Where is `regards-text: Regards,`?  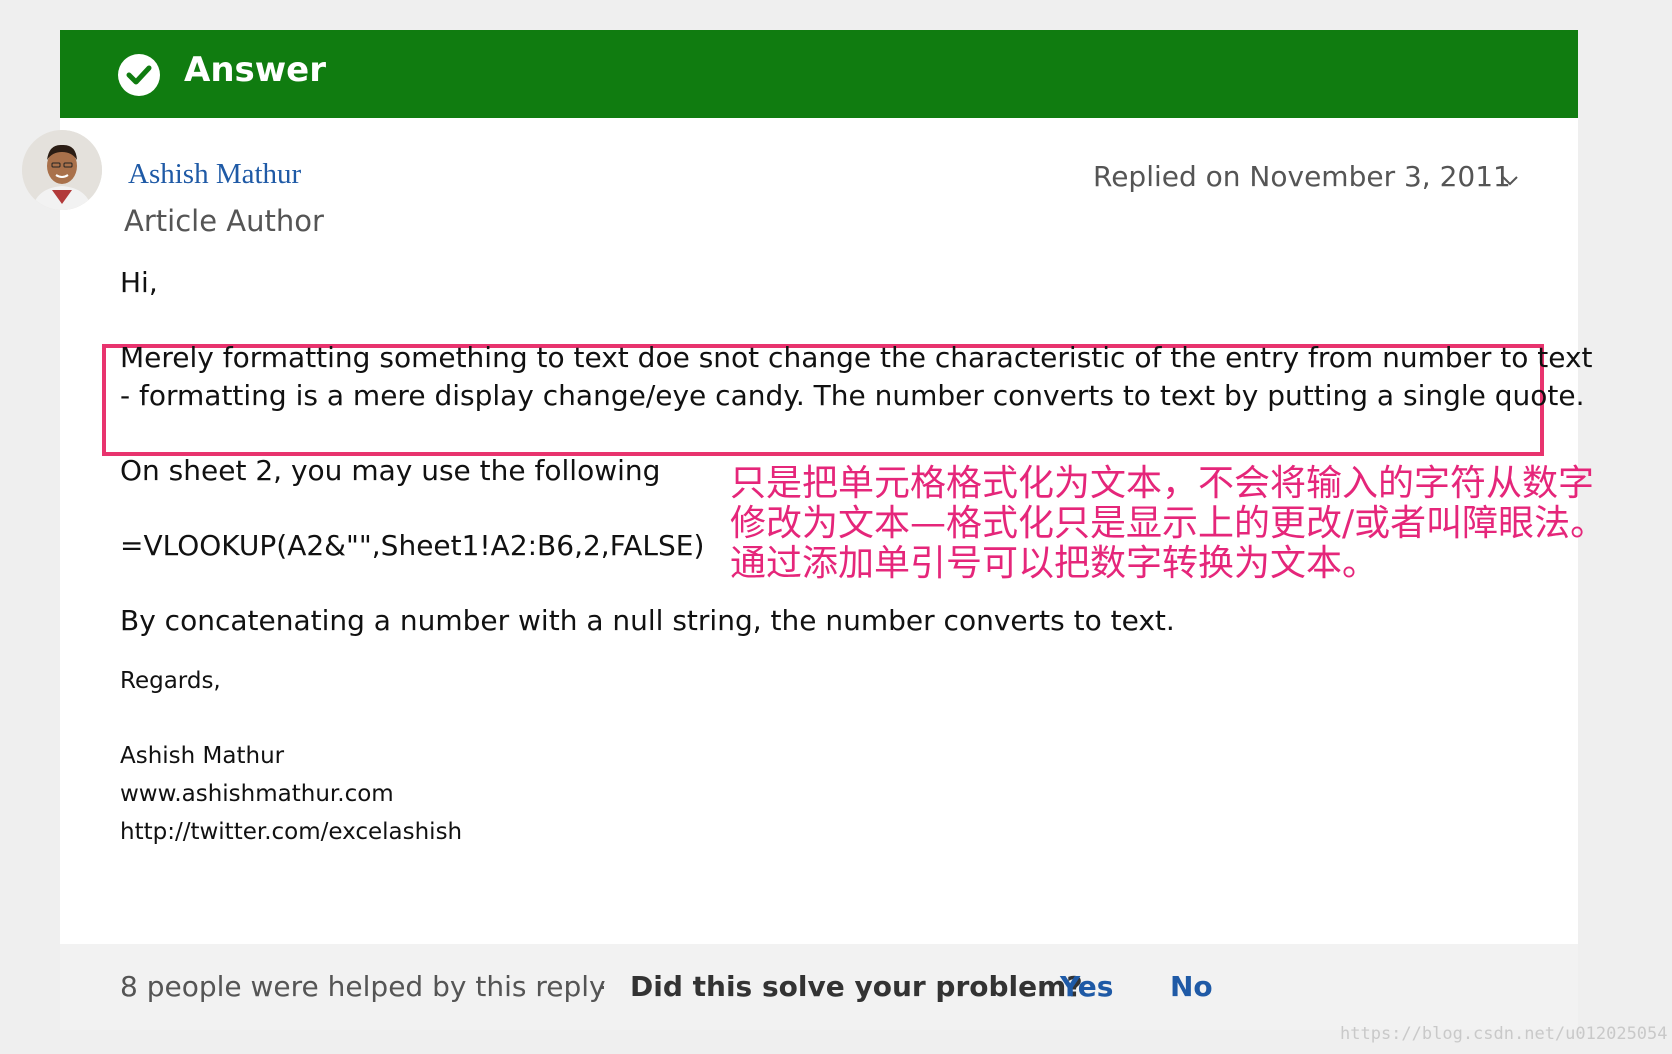 regards-text: Regards, is located at coordinates (170, 681).